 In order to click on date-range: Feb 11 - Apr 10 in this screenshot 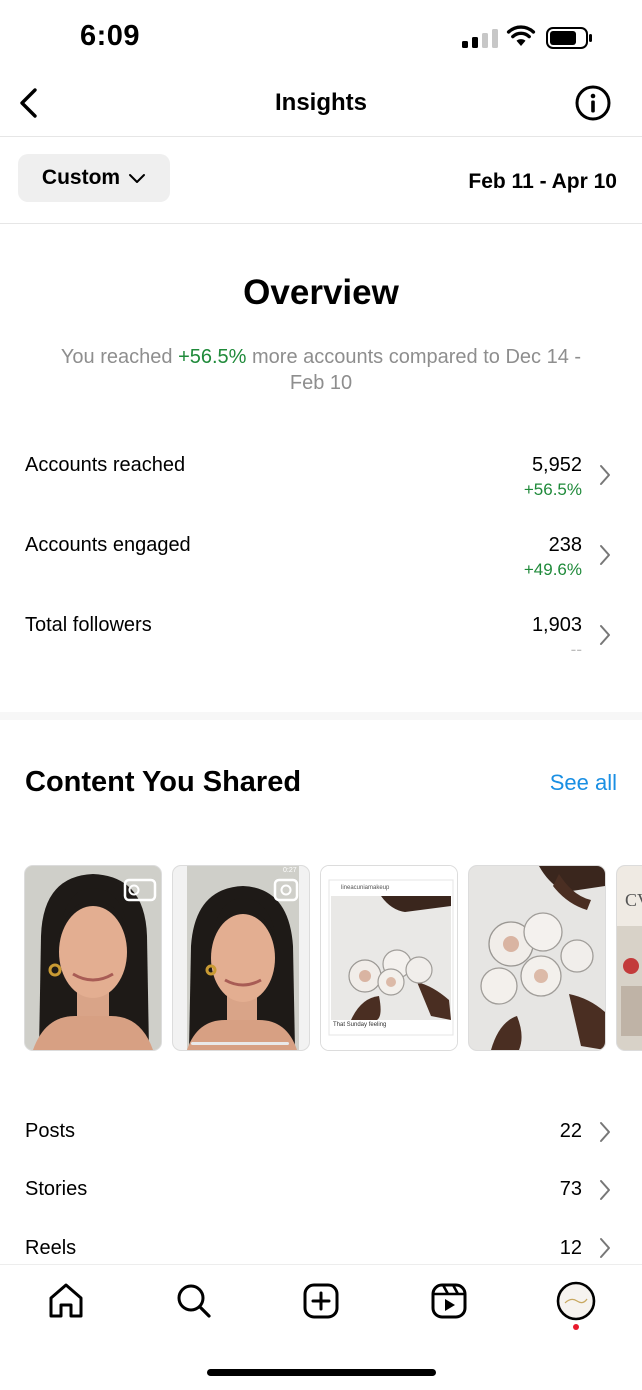, I will do `click(542, 181)`.